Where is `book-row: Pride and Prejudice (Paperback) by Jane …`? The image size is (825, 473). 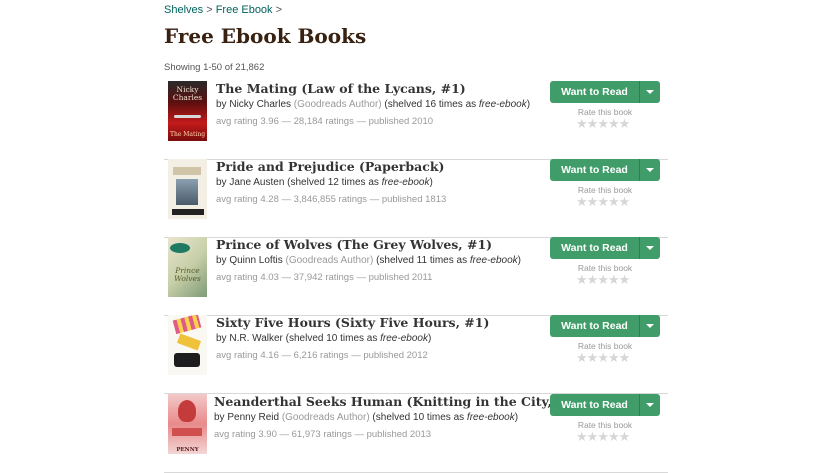
book-row: Pride and Prejudice (Paperback) by Jane … is located at coordinates (416, 198).